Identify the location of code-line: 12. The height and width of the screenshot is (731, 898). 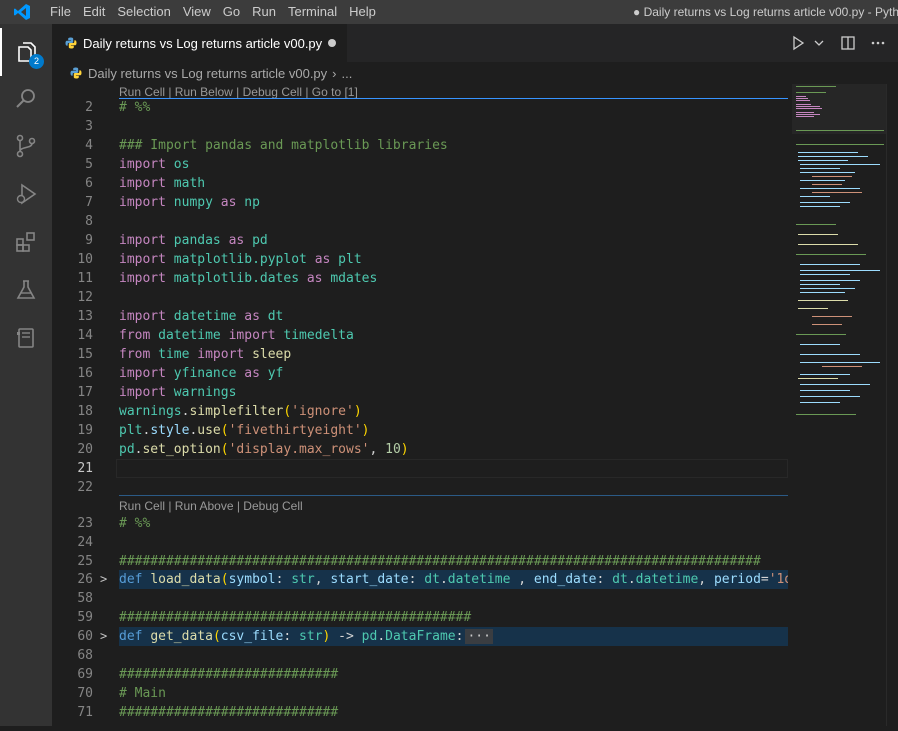
(85, 297).